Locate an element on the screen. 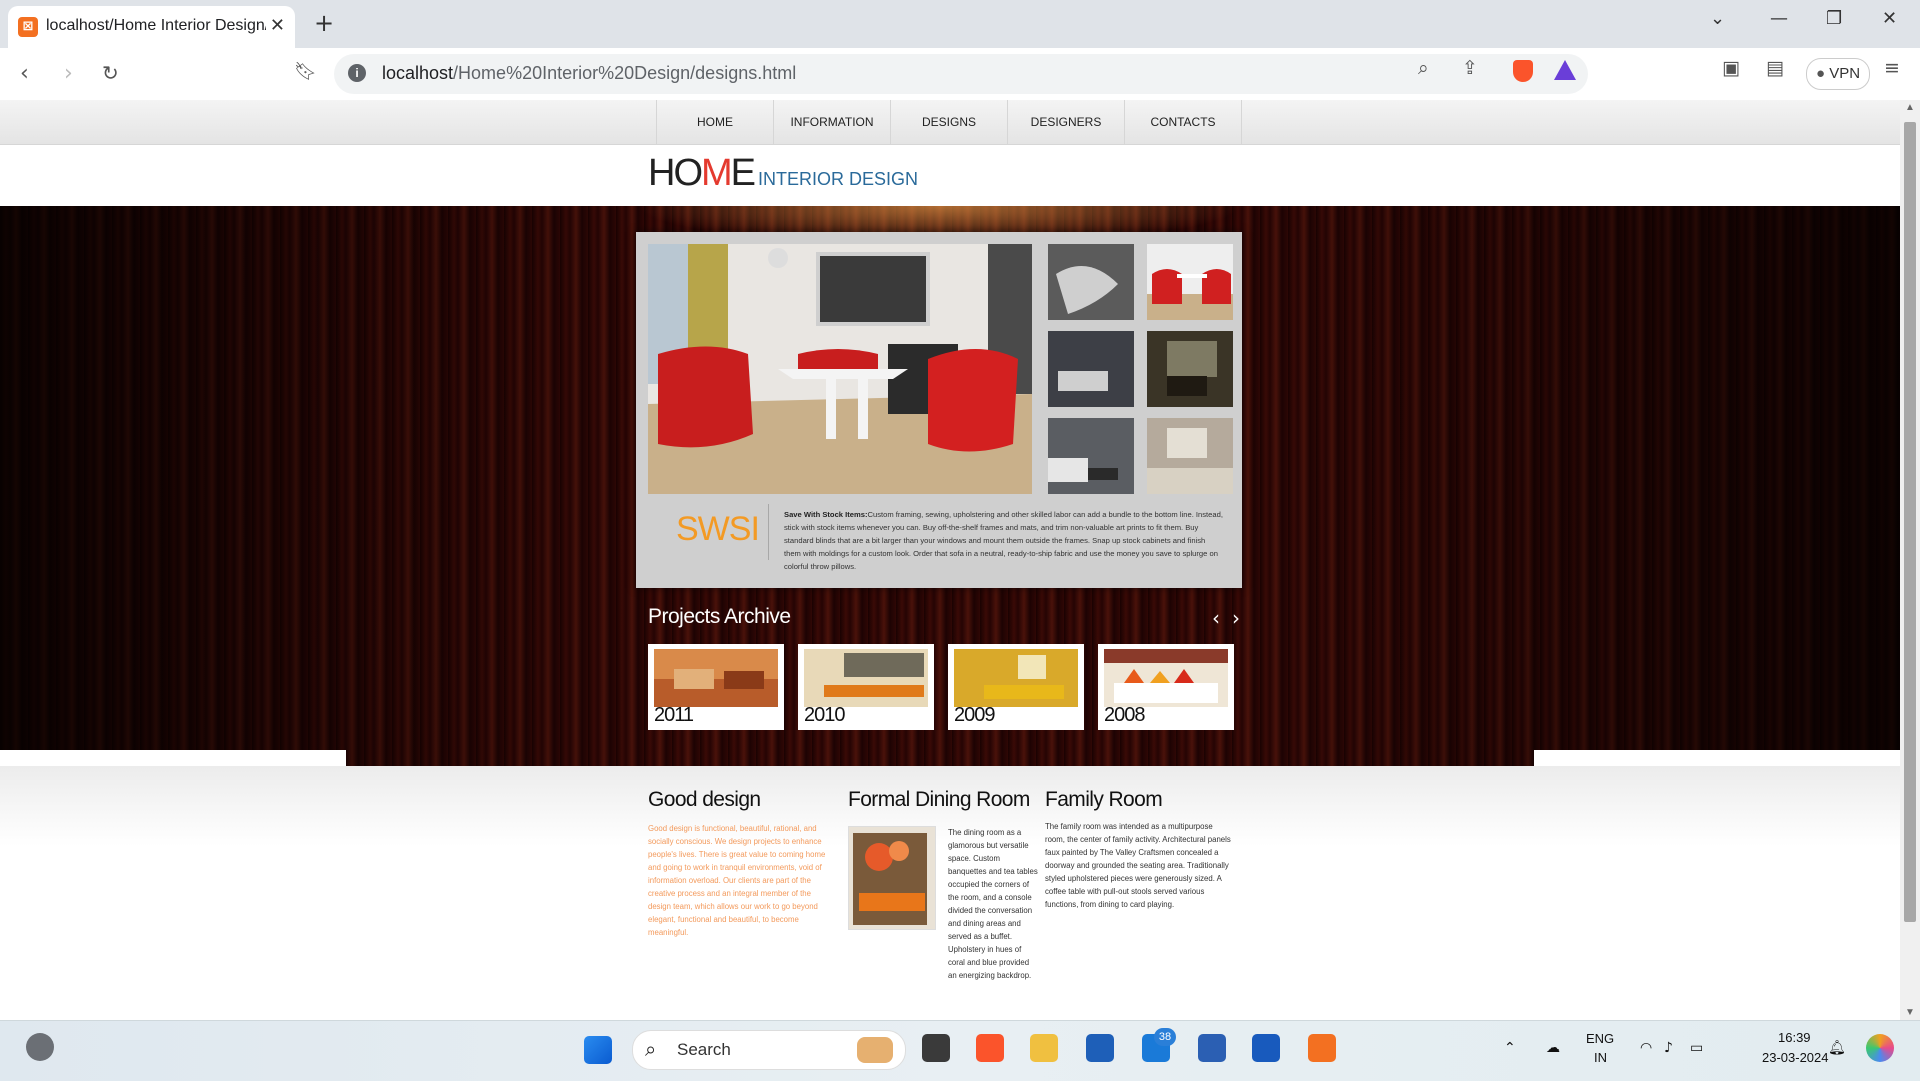 This screenshot has height=1081, width=1920. sidebar-toggle-icon: ▣ is located at coordinates (1731, 68).